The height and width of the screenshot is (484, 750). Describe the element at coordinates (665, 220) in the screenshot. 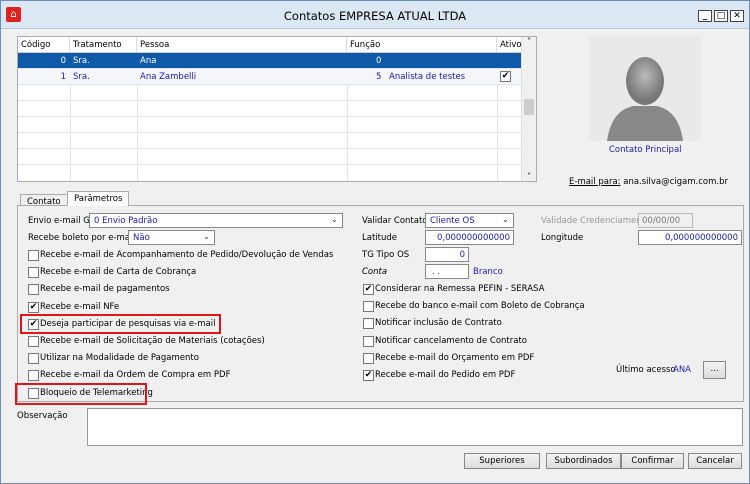

I see `validade-input: 00/00/00` at that location.